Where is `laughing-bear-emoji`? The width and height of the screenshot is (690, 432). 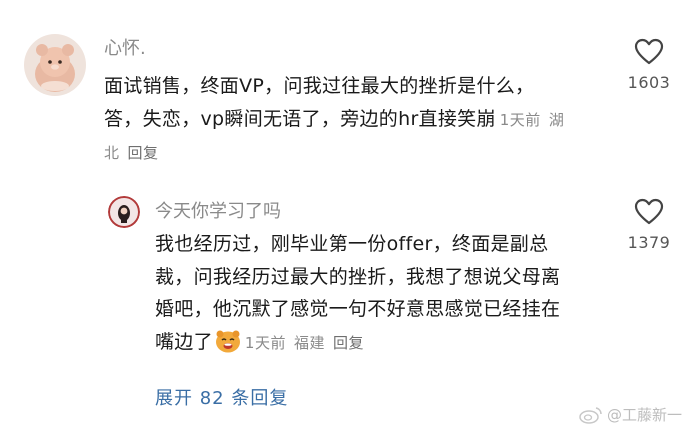 laughing-bear-emoji is located at coordinates (228, 346).